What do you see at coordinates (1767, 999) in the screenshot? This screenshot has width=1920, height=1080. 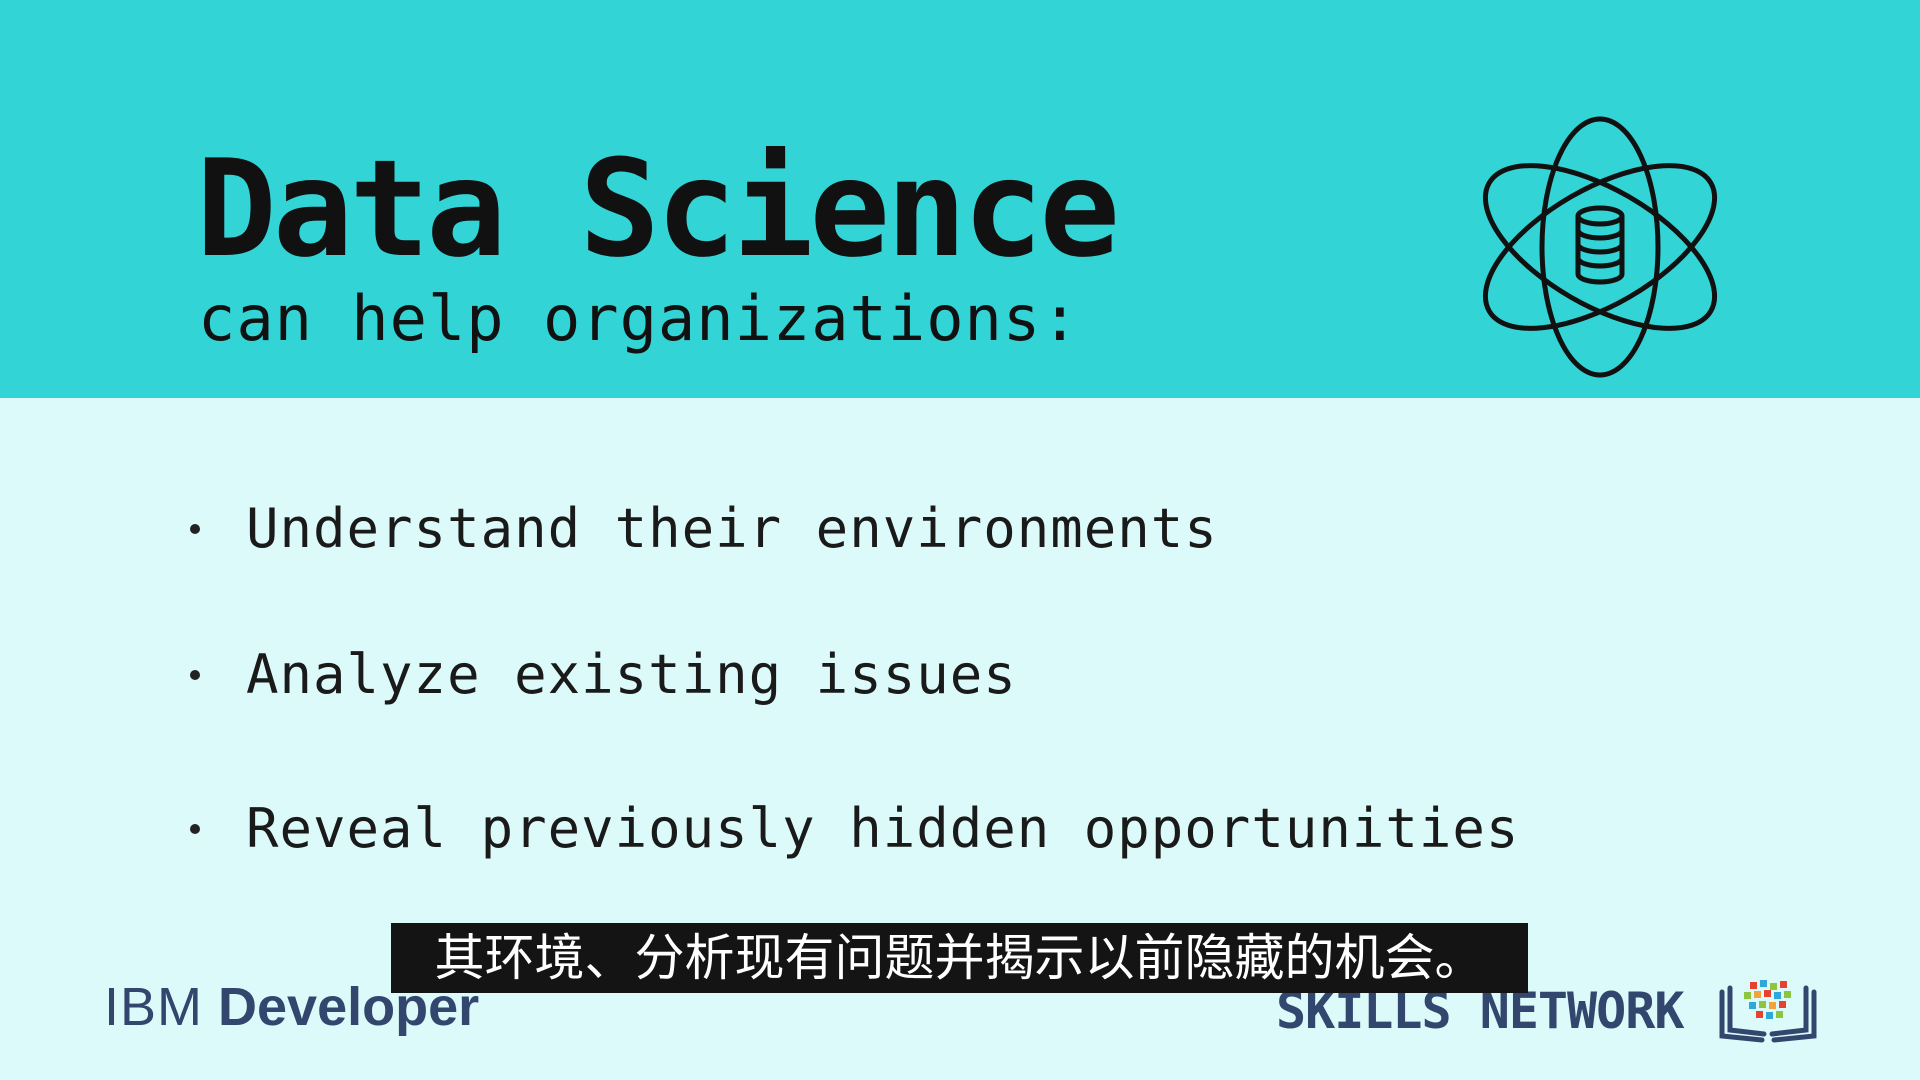 I see `colorful-dots` at bounding box center [1767, 999].